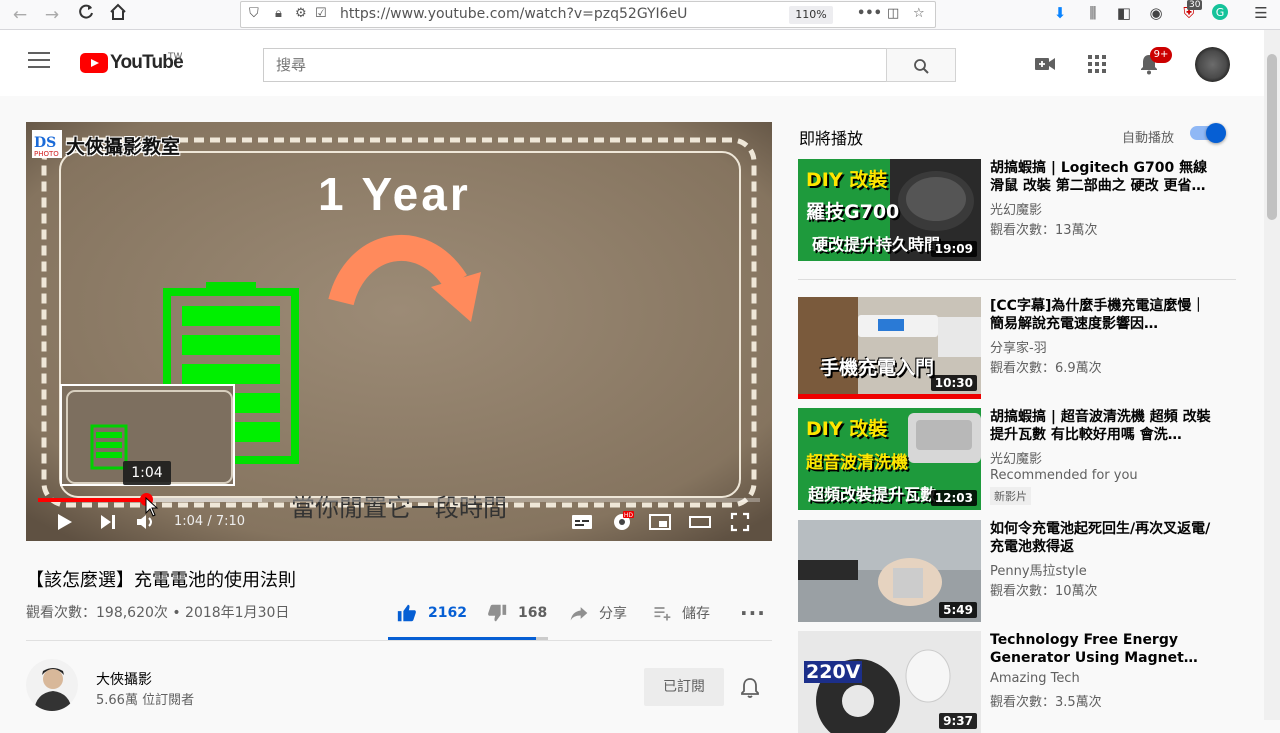 The height and width of the screenshot is (733, 1280). Describe the element at coordinates (847, 429) in the screenshot. I see `thumbnail-caption: DIY 改裝` at that location.